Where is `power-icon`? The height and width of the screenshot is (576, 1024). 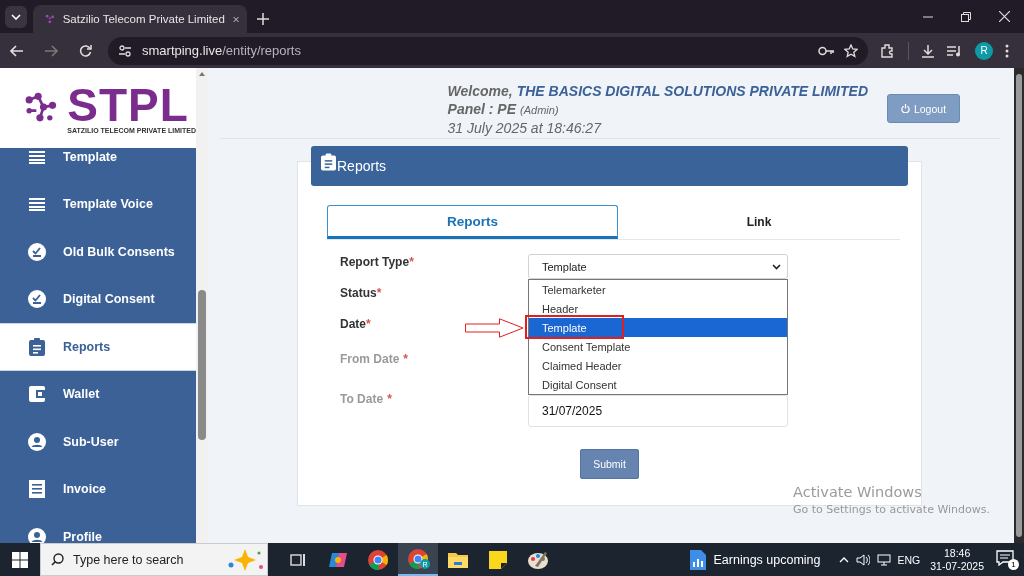
power-icon is located at coordinates (905, 108).